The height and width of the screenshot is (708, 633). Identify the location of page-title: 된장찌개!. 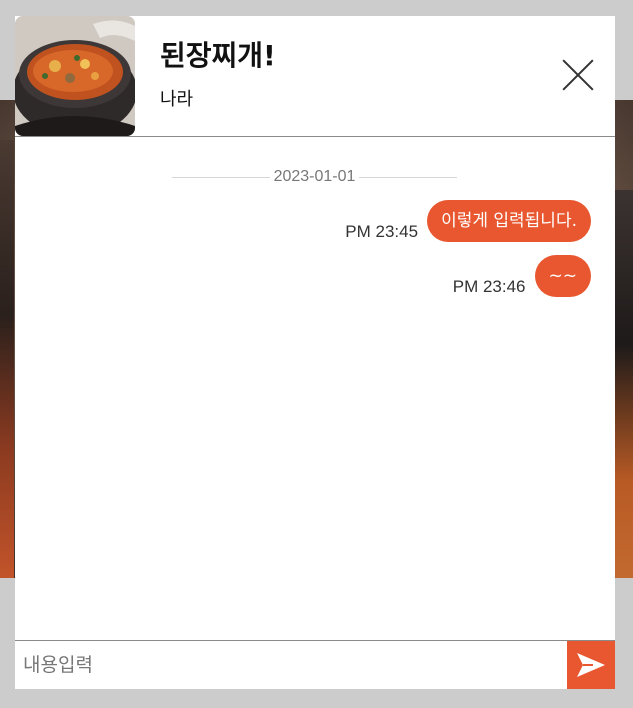
(218, 55).